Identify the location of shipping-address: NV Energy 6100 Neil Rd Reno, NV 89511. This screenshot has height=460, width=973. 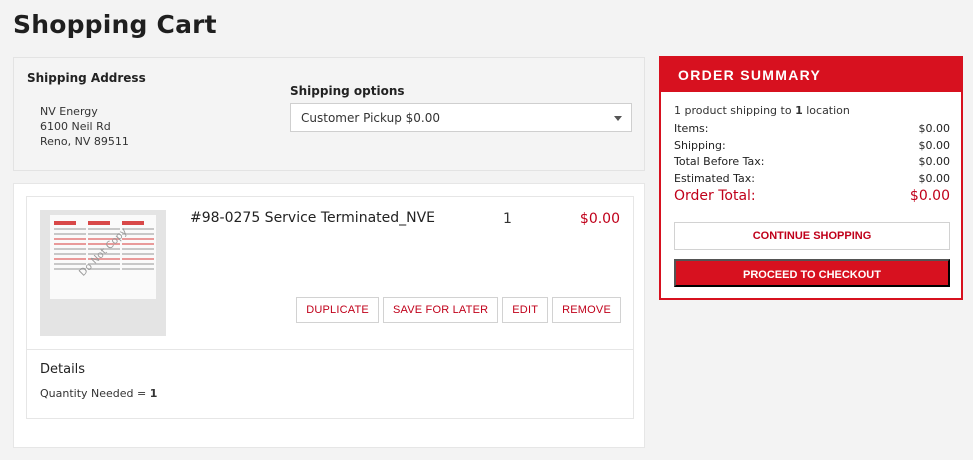
(84, 126).